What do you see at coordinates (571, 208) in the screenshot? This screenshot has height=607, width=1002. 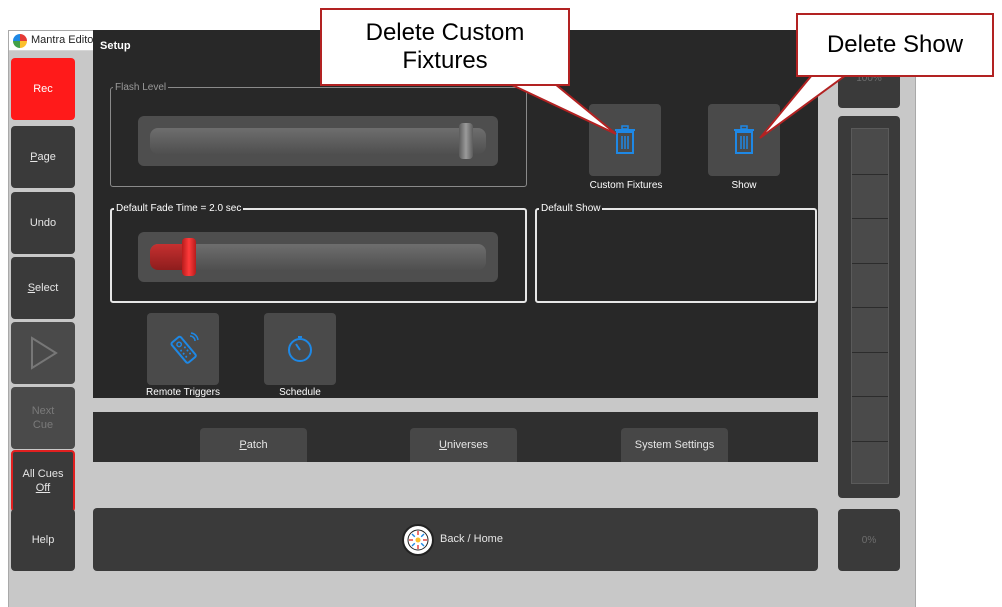 I see `default-show-legend: Default Show` at bounding box center [571, 208].